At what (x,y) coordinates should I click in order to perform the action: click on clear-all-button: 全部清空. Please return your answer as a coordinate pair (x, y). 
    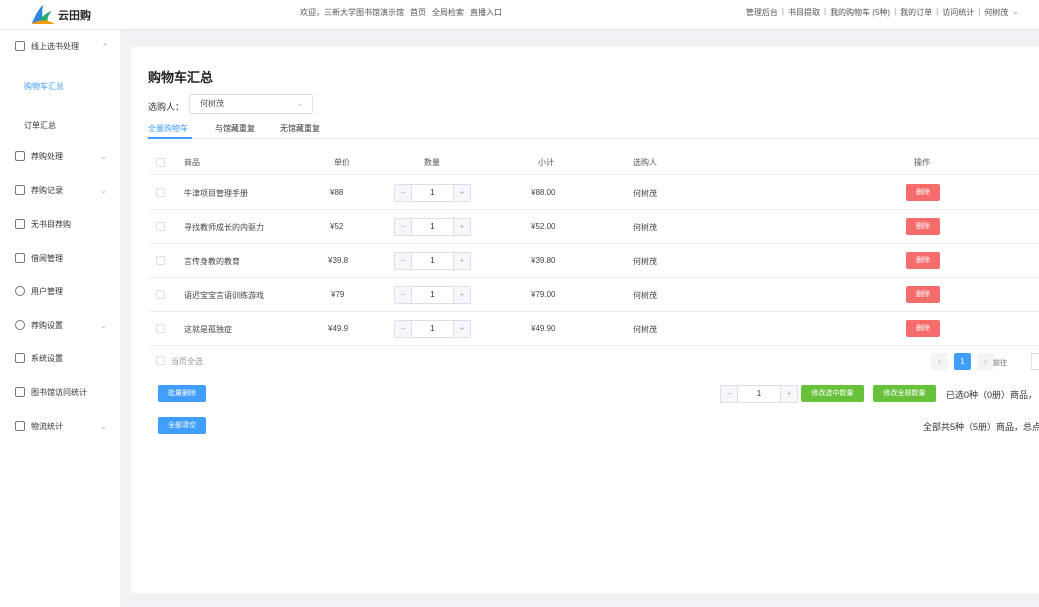
    Looking at the image, I should click on (182, 425).